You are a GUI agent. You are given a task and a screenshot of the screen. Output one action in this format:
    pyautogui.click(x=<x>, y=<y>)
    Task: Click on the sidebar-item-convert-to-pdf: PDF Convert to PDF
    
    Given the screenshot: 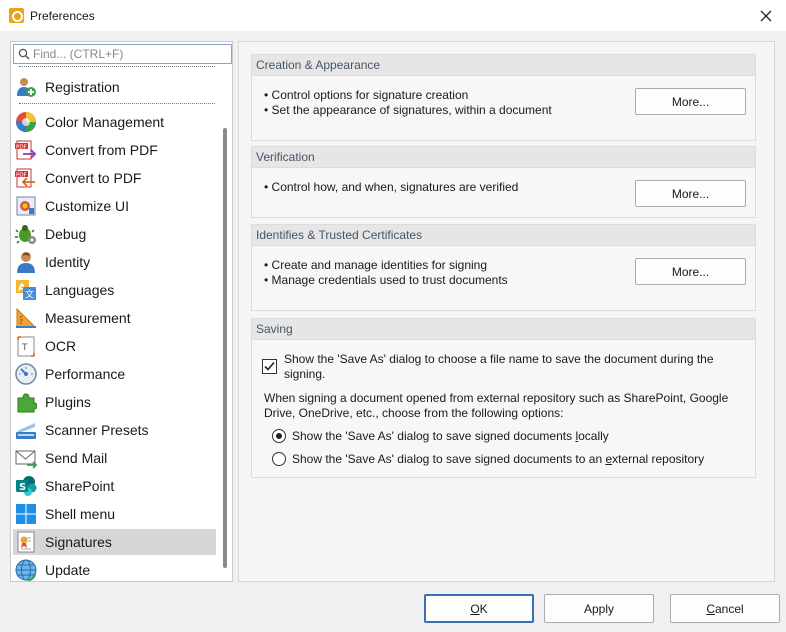 What is the action you would take?
    pyautogui.click(x=114, y=178)
    